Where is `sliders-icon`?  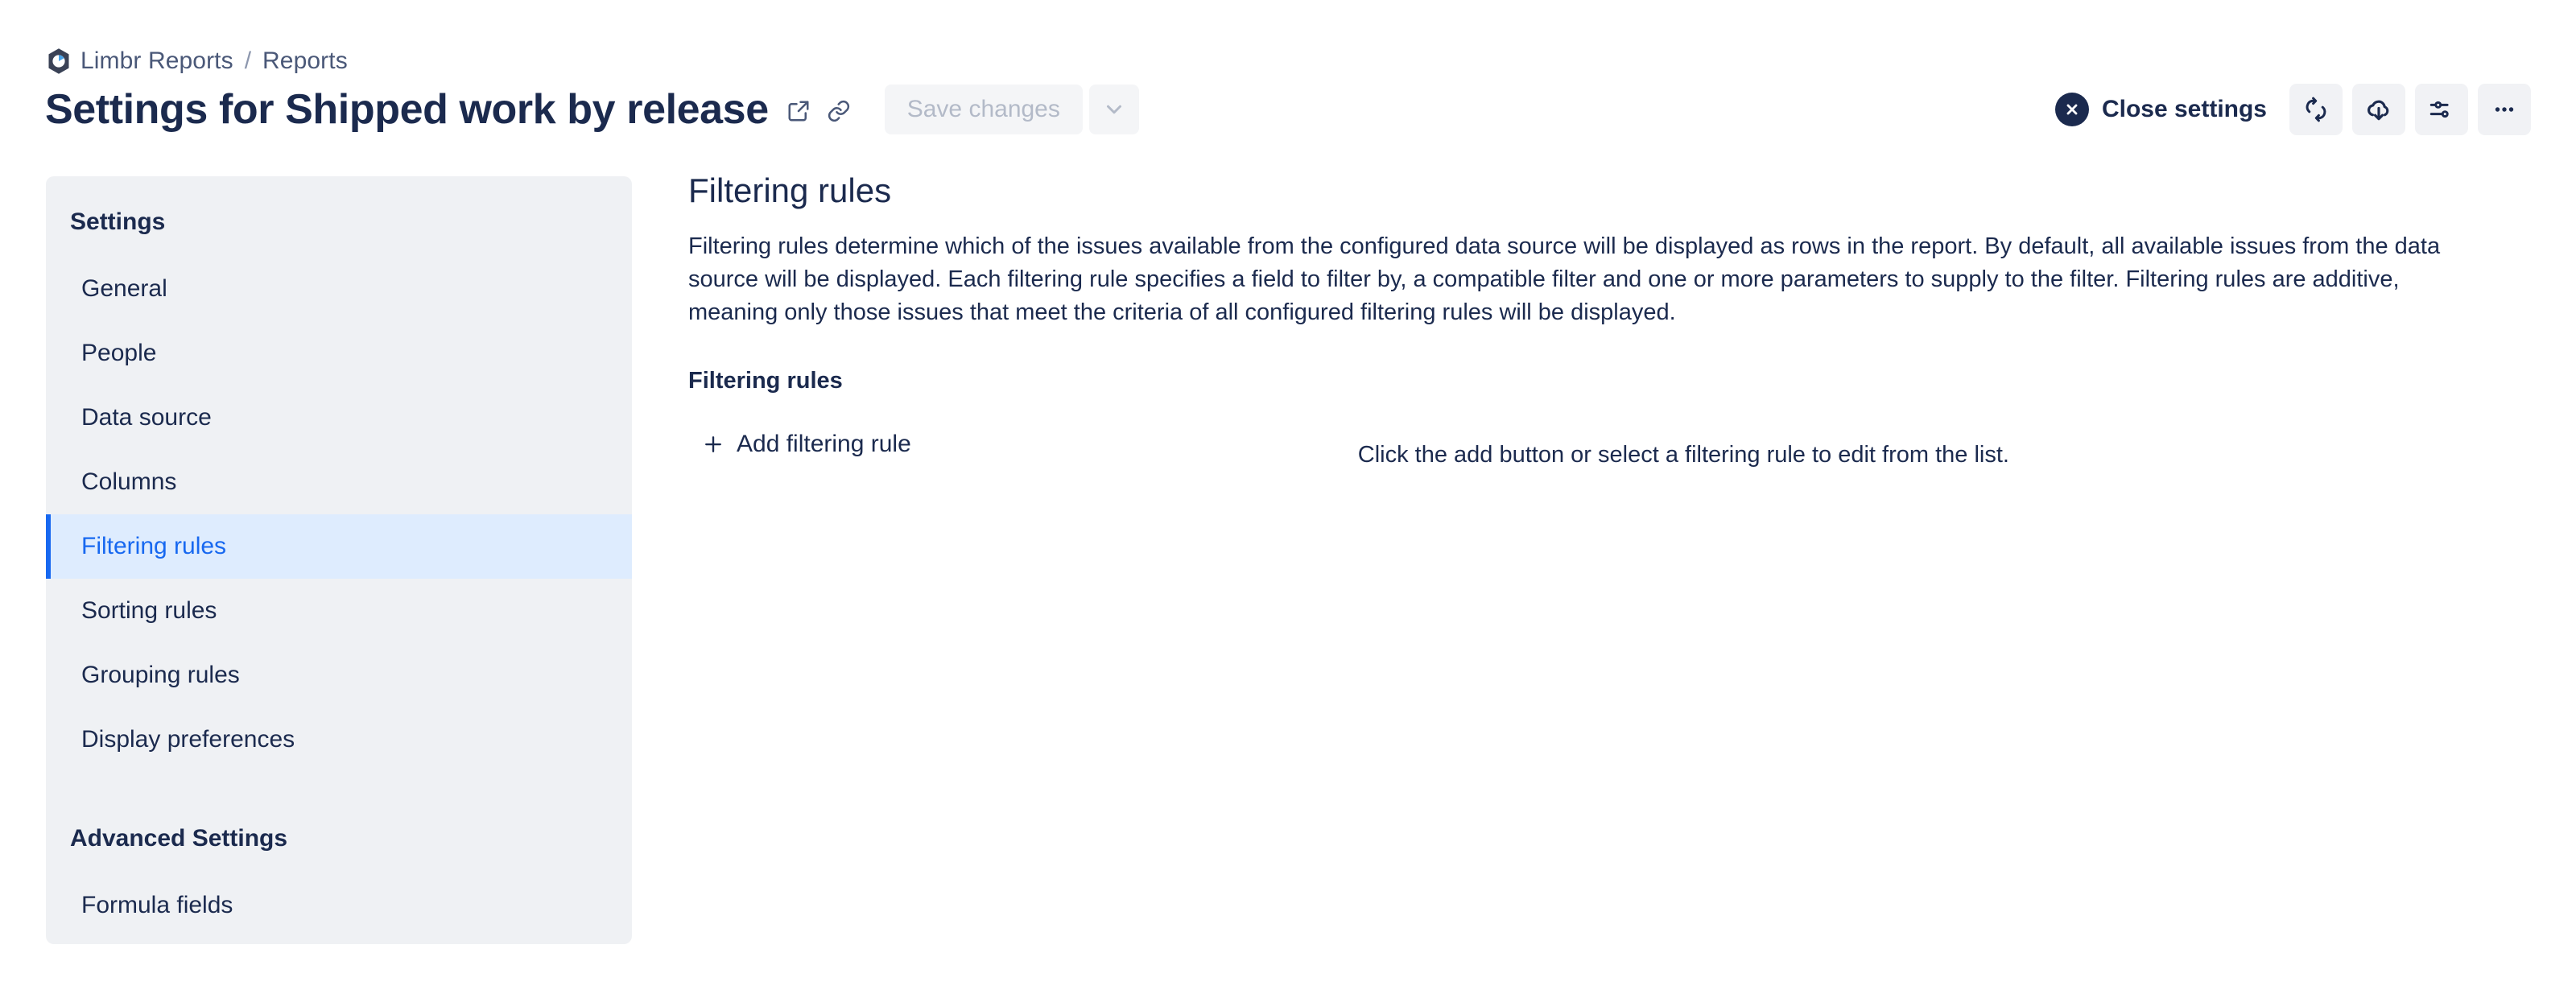 sliders-icon is located at coordinates (2439, 109).